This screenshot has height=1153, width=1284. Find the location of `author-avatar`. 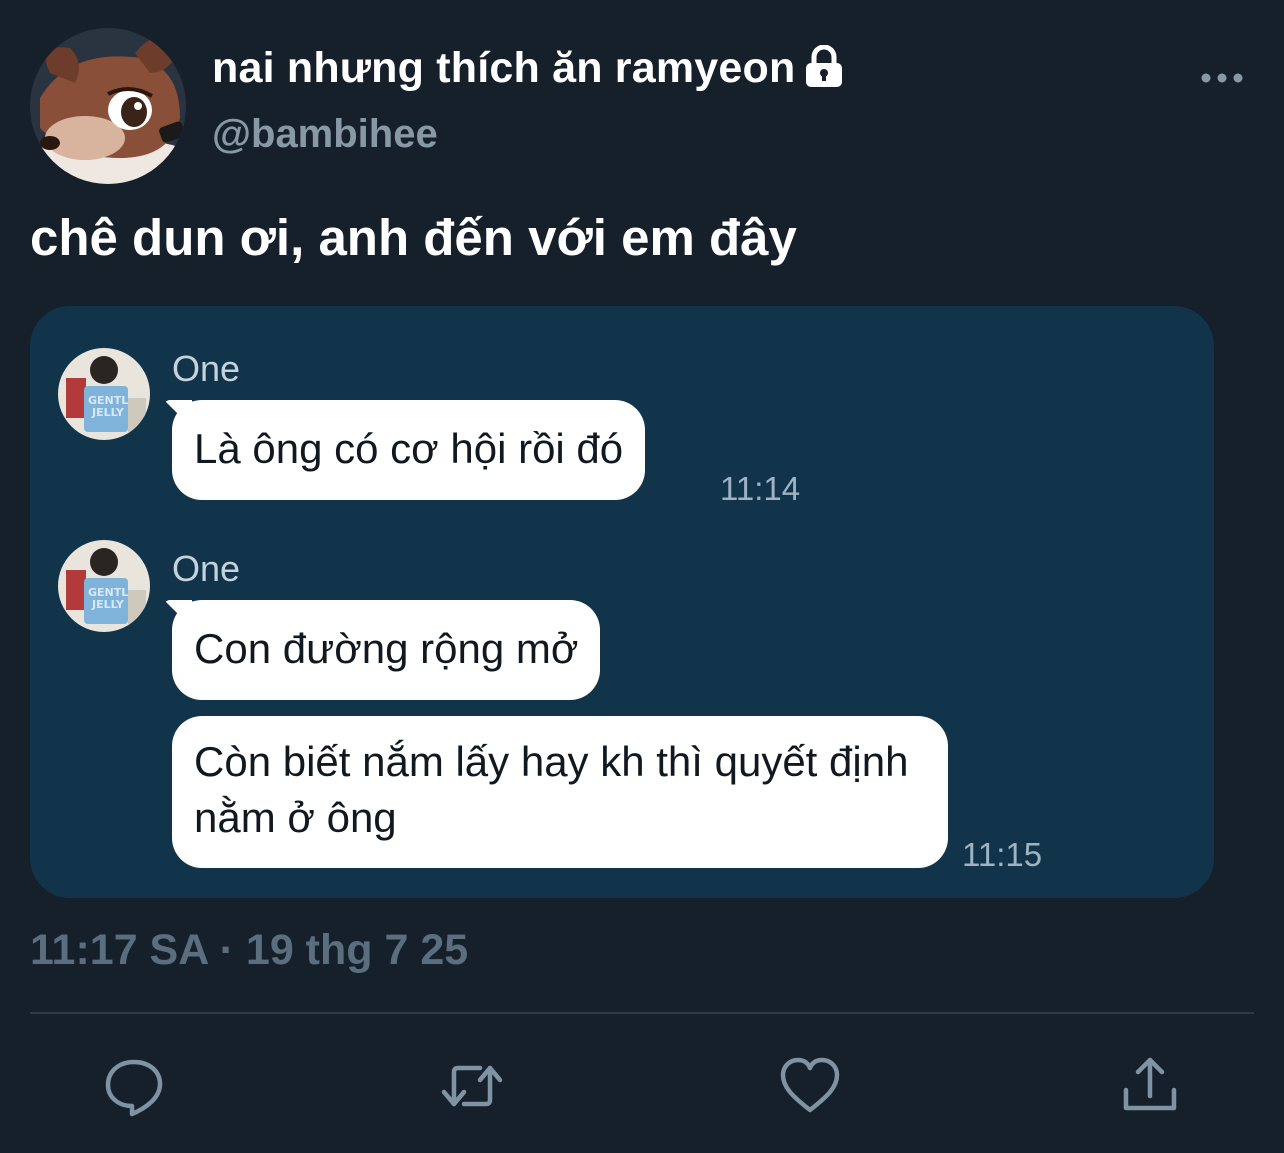

author-avatar is located at coordinates (108, 106).